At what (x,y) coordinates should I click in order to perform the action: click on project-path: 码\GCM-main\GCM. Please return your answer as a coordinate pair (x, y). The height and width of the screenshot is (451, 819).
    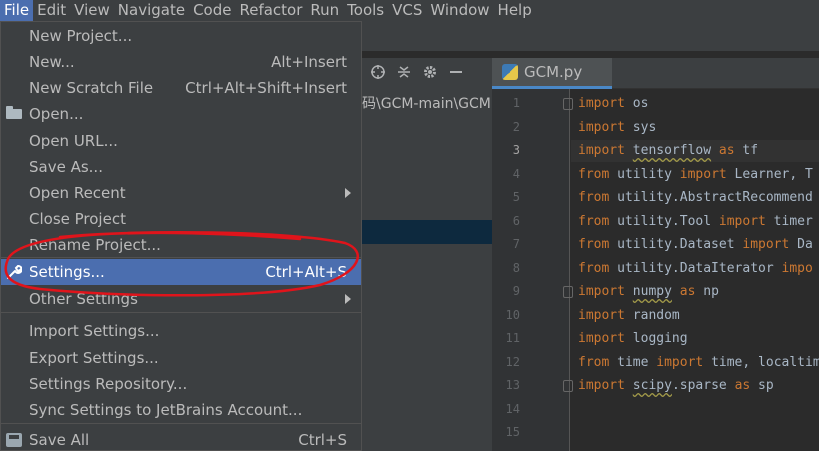
    Looking at the image, I should click on (426, 104).